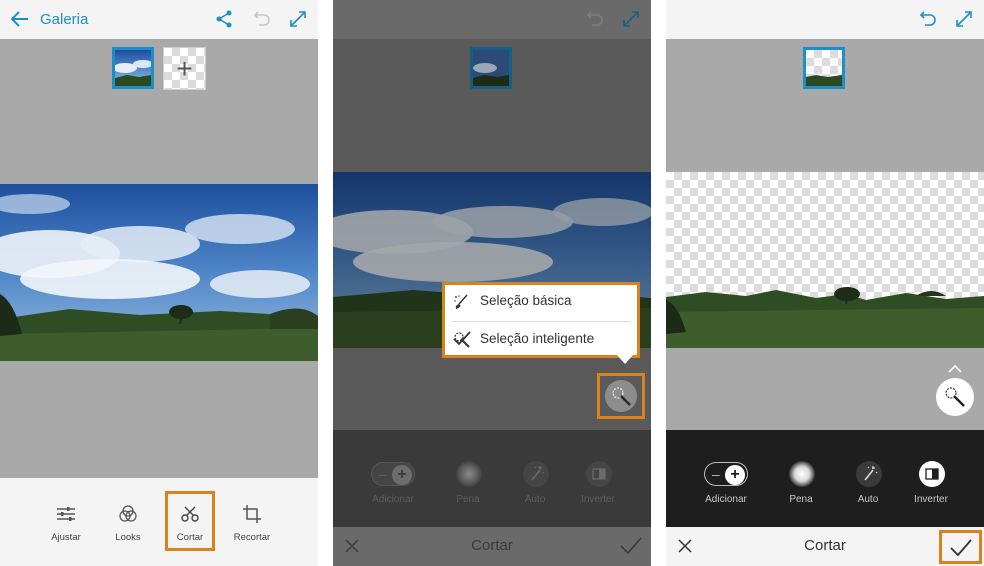 This screenshot has width=984, height=566. I want to click on menu-item-selecao-inteligente: Seleção inteligente, so click(541, 340).